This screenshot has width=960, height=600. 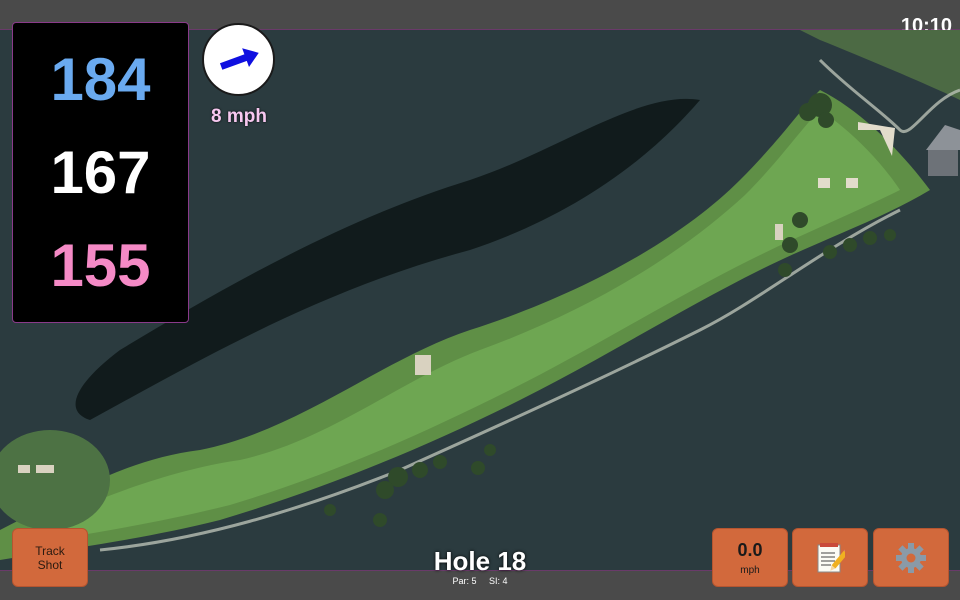 I want to click on distance-panel: 184 167 155, so click(x=100, y=172).